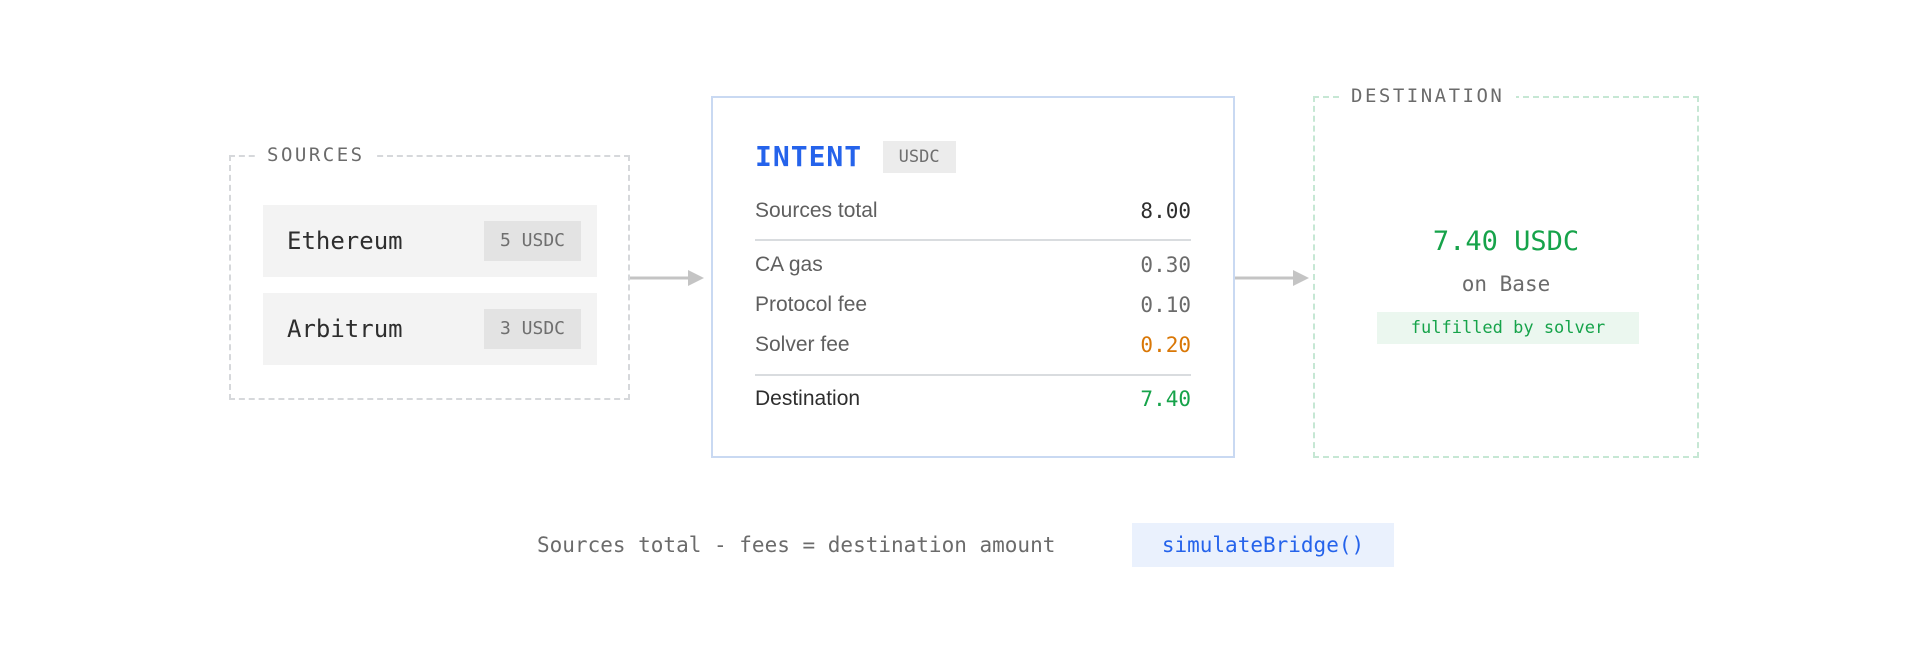 This screenshot has height=660, width=1920. Describe the element at coordinates (345, 329) in the screenshot. I see `source-chain-name: Arbitrum` at that location.